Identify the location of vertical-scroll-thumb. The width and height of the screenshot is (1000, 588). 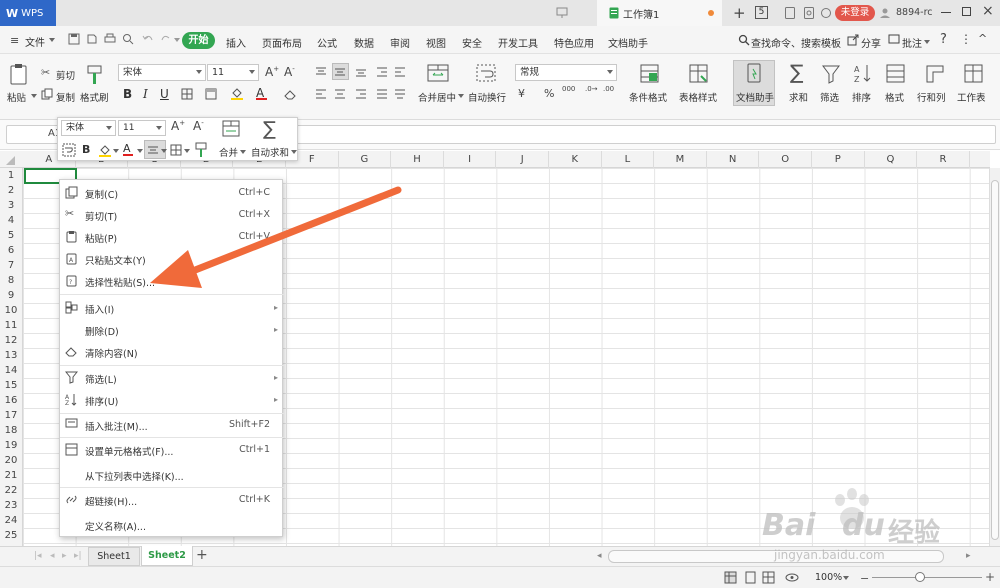
(995, 360).